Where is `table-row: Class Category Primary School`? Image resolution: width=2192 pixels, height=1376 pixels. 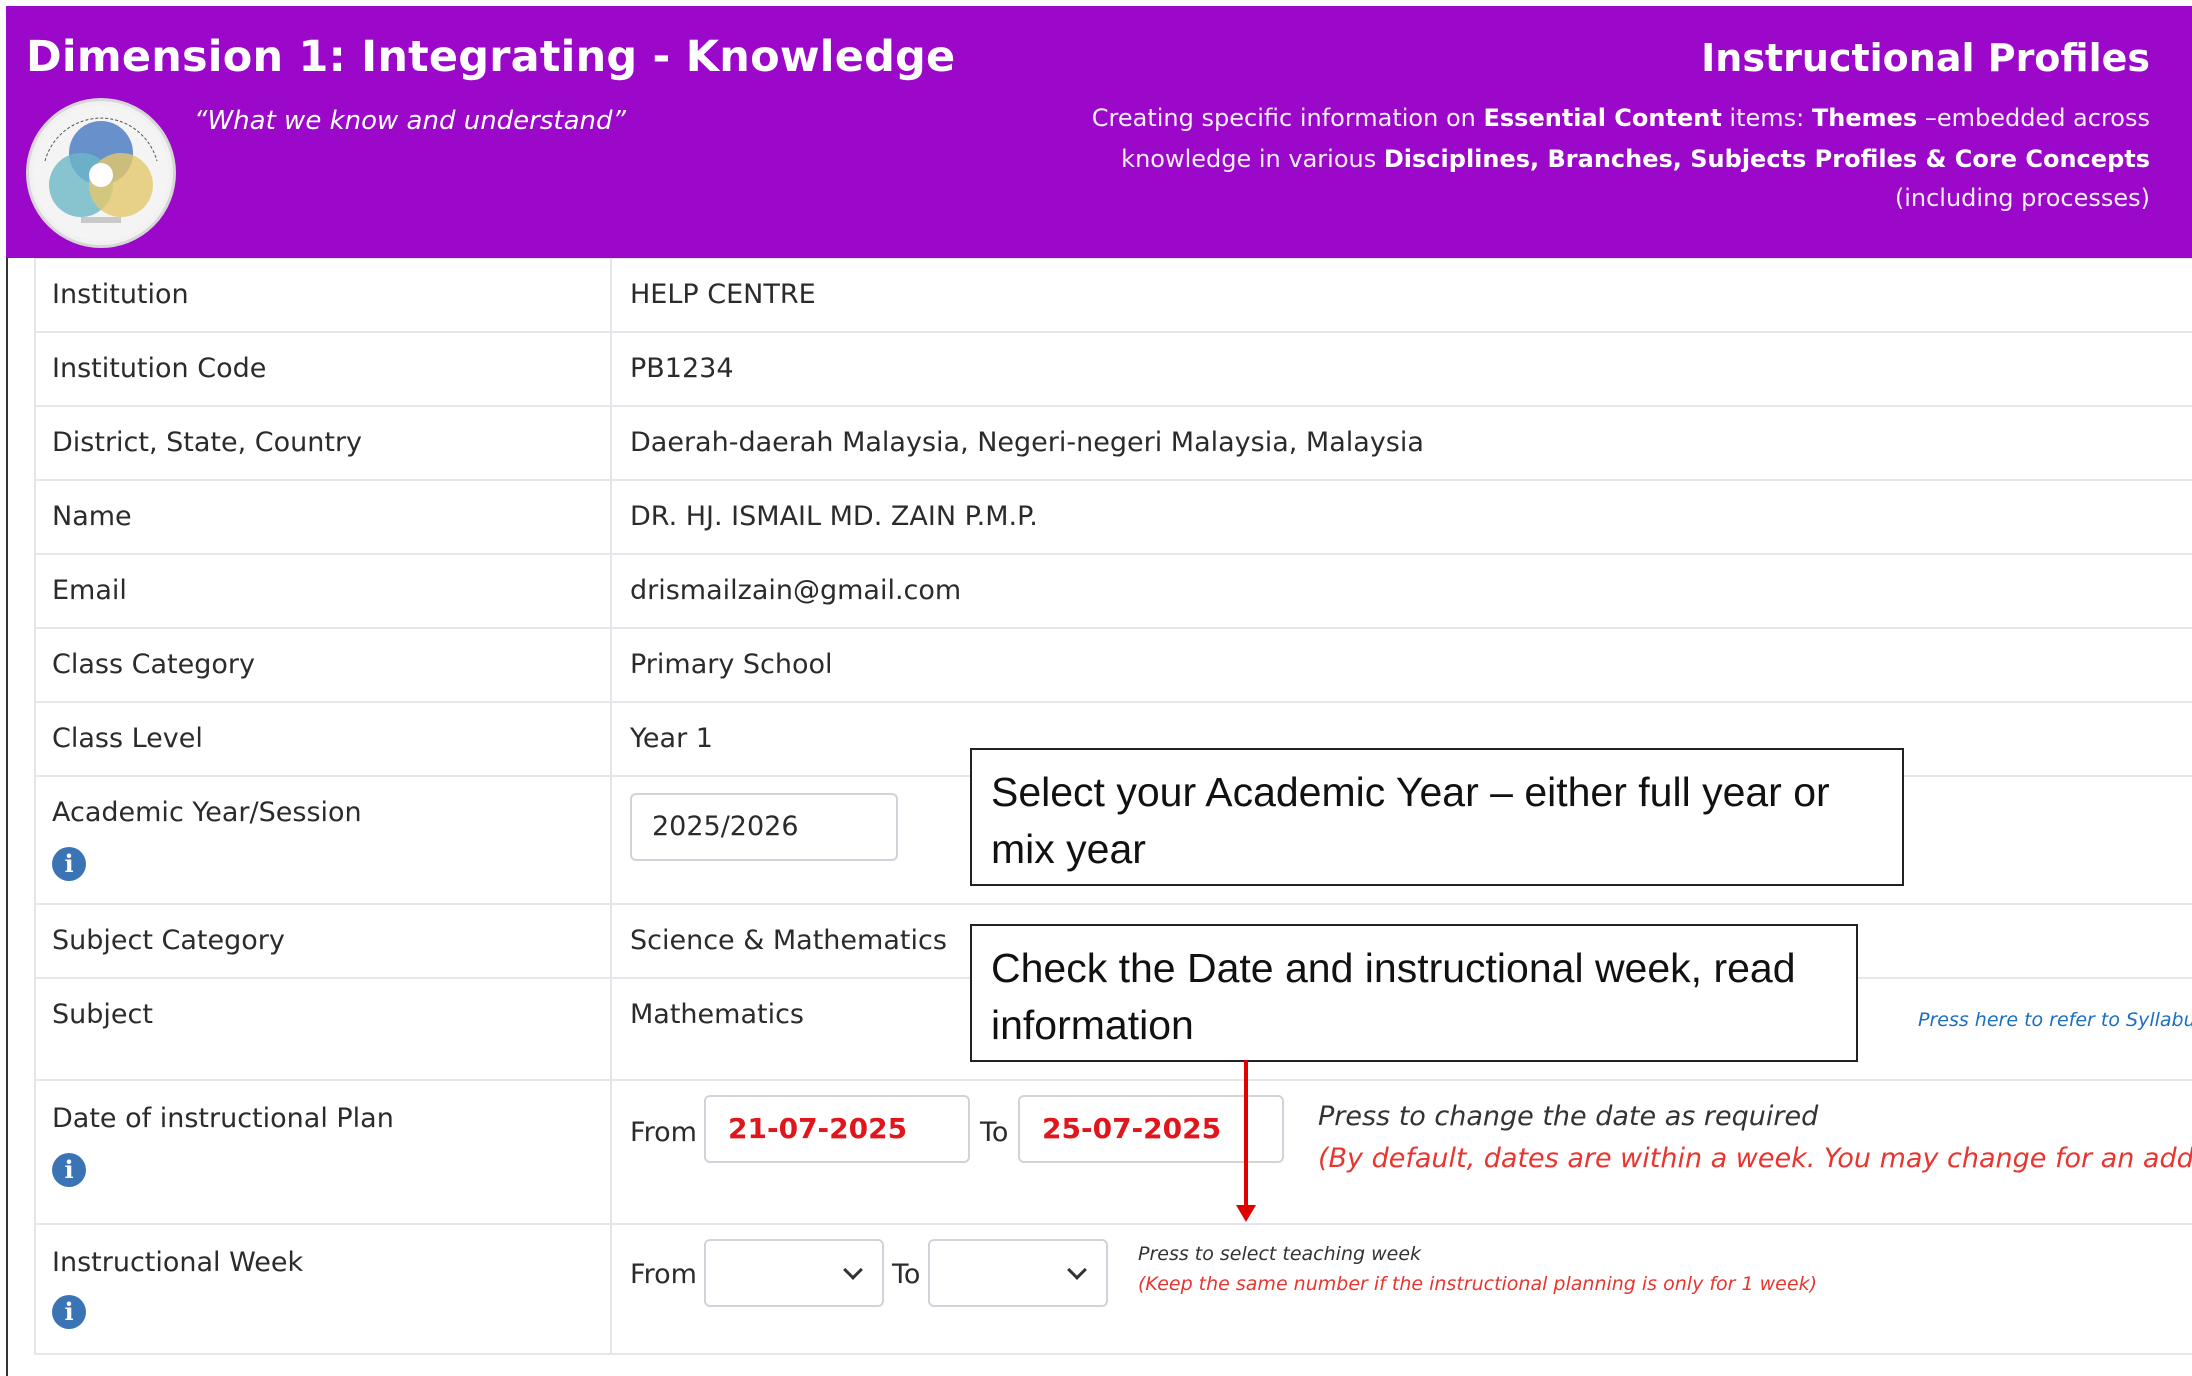 table-row: Class Category Primary School is located at coordinates (1113, 666).